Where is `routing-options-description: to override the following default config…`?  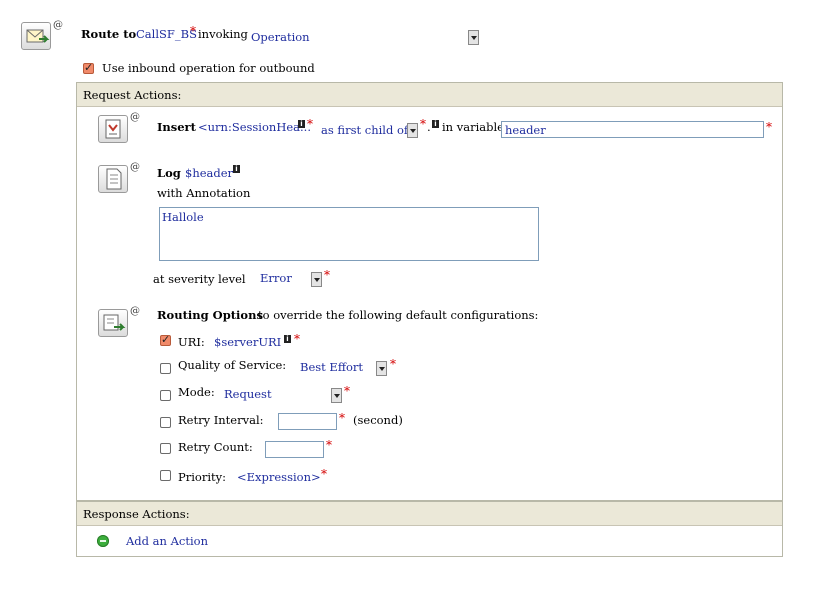 routing-options-description: to override the following default config… is located at coordinates (398, 315).